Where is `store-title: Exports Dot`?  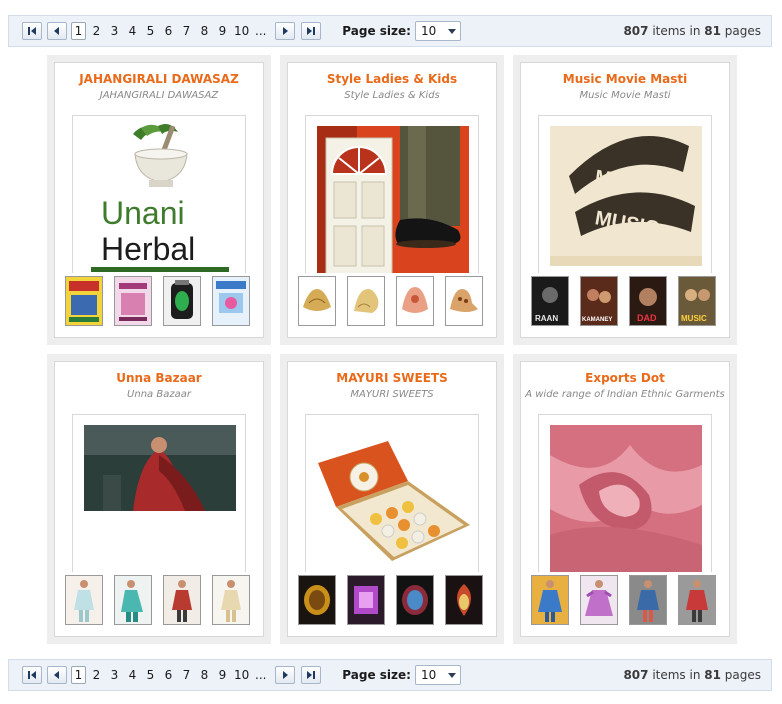
store-title: Exports Dot is located at coordinates (625, 378).